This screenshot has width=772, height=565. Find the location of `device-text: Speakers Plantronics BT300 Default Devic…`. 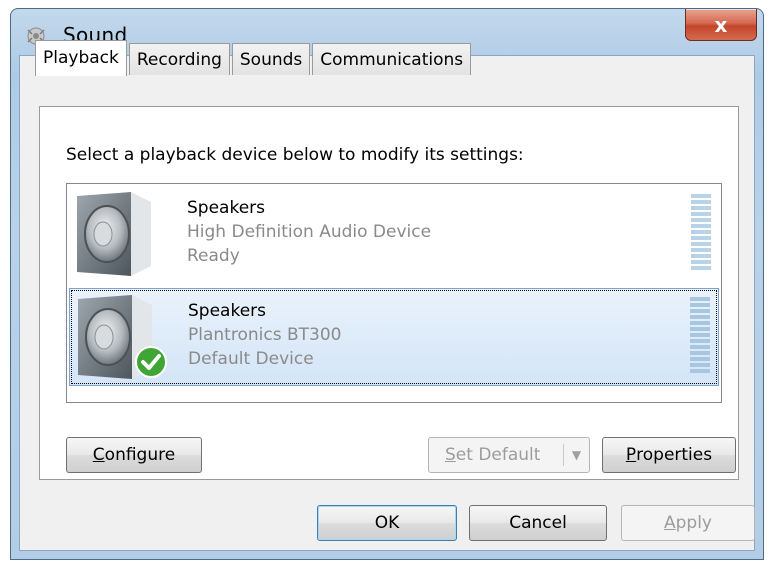

device-text: Speakers Plantronics BT300 Default Devic… is located at coordinates (264, 335).